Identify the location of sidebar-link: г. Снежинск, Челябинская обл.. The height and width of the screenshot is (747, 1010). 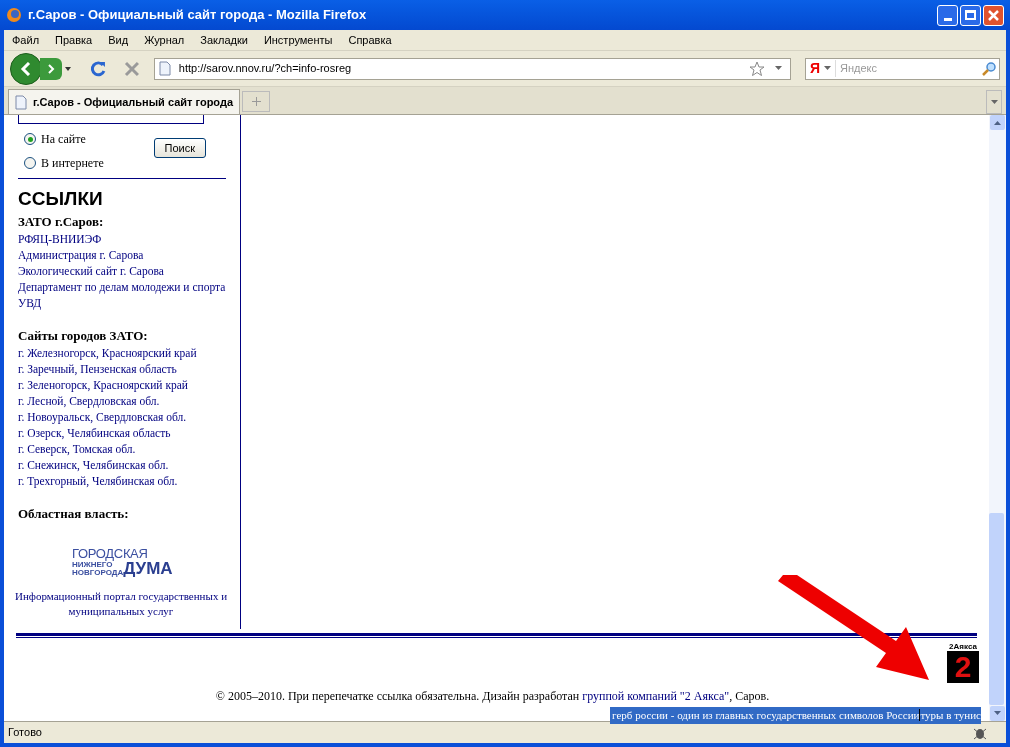
(128, 465).